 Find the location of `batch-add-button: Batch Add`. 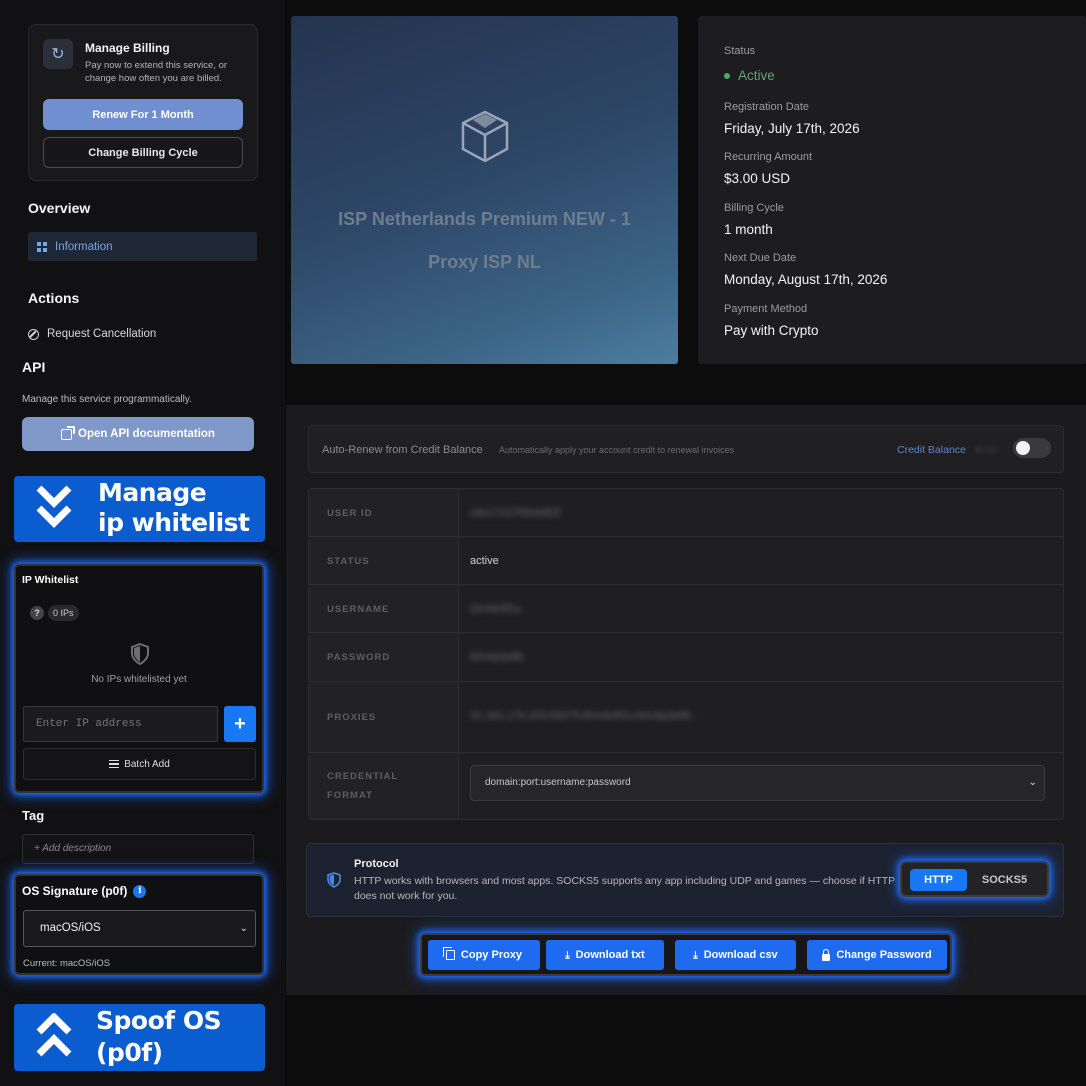

batch-add-button: Batch Add is located at coordinates (139, 764).